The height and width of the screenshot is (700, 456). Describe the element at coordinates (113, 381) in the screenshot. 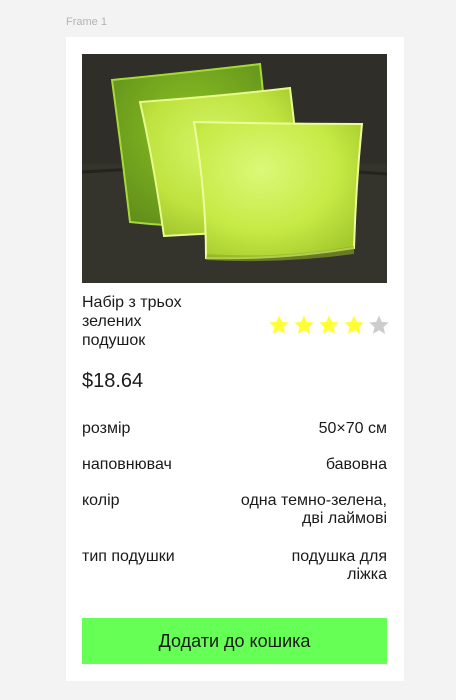

I see `product-price: $18.64` at that location.